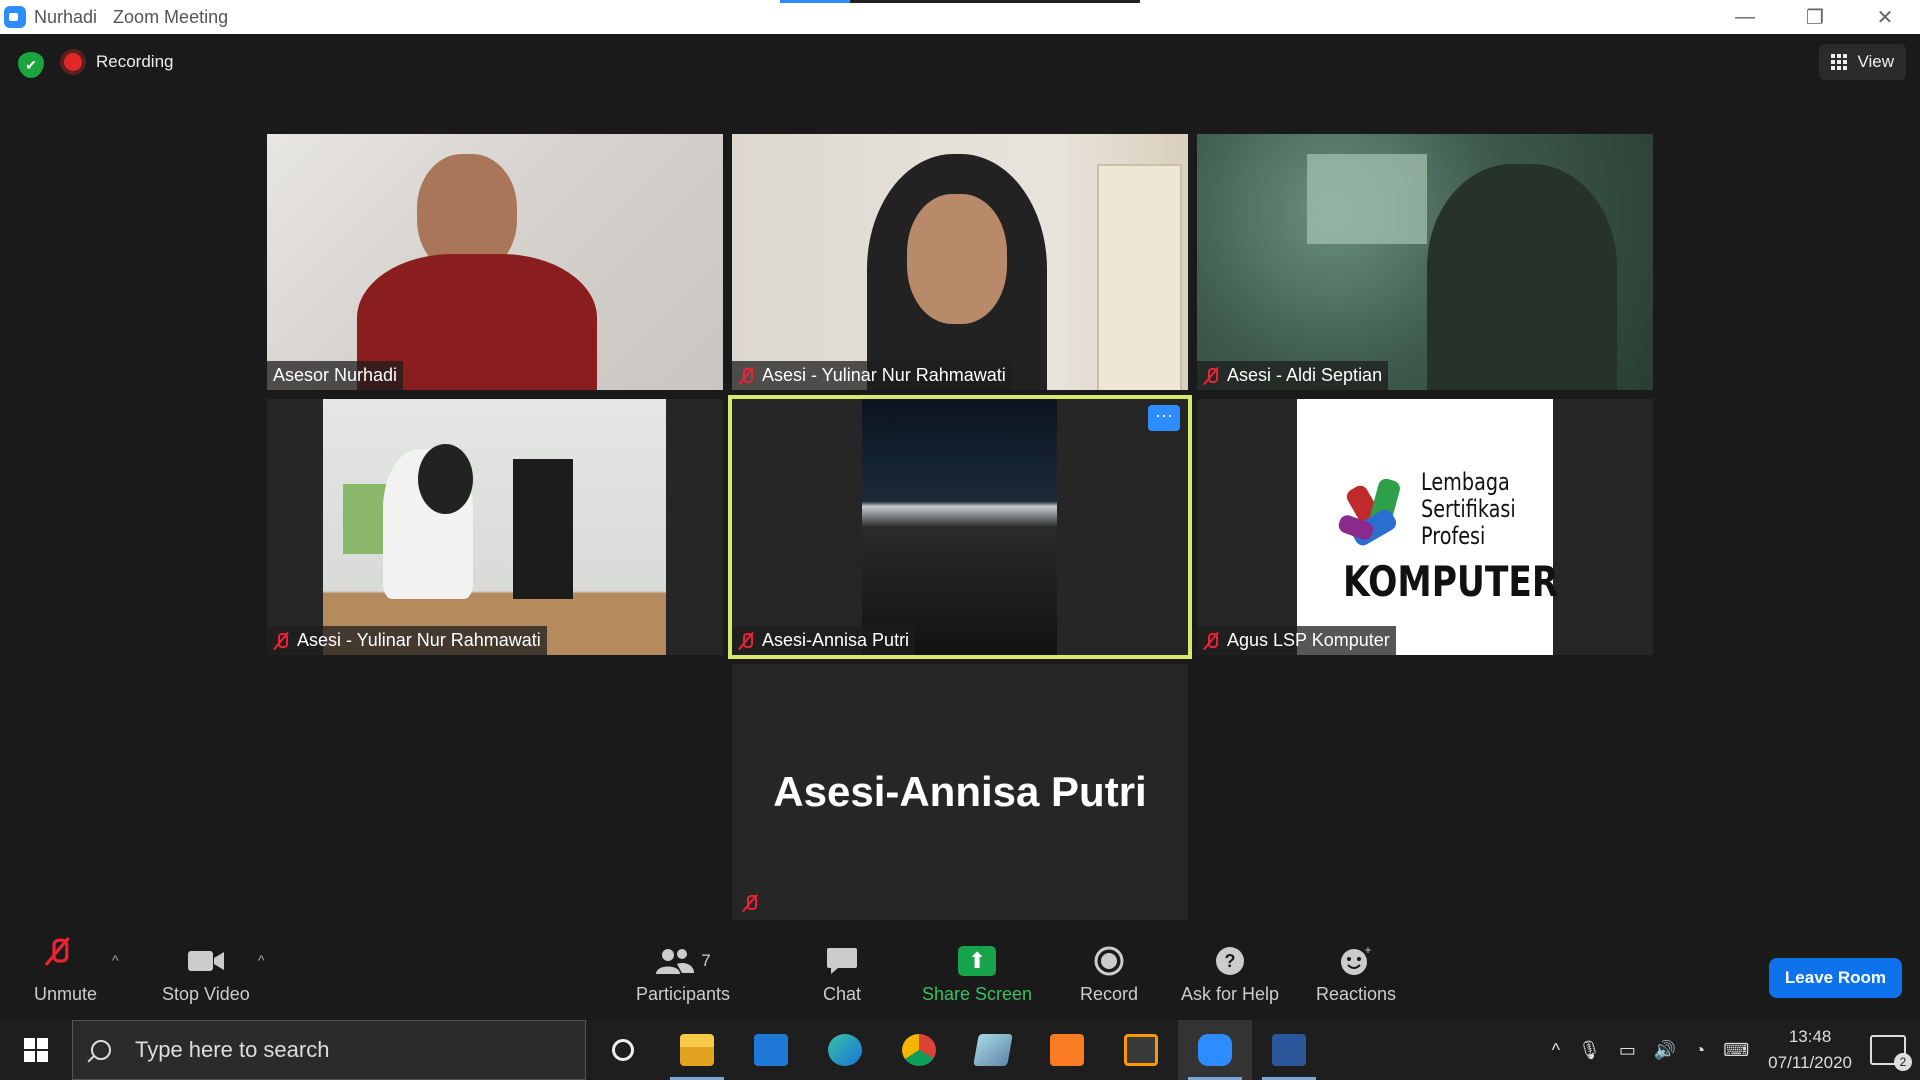  I want to click on zoom-app-icon, so click(1215, 1050).